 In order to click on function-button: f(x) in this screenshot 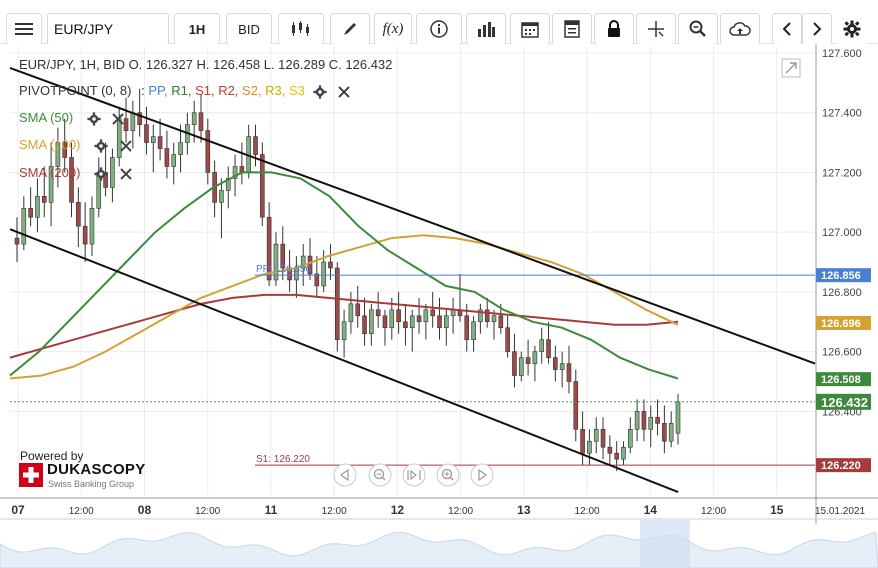, I will do `click(393, 29)`.